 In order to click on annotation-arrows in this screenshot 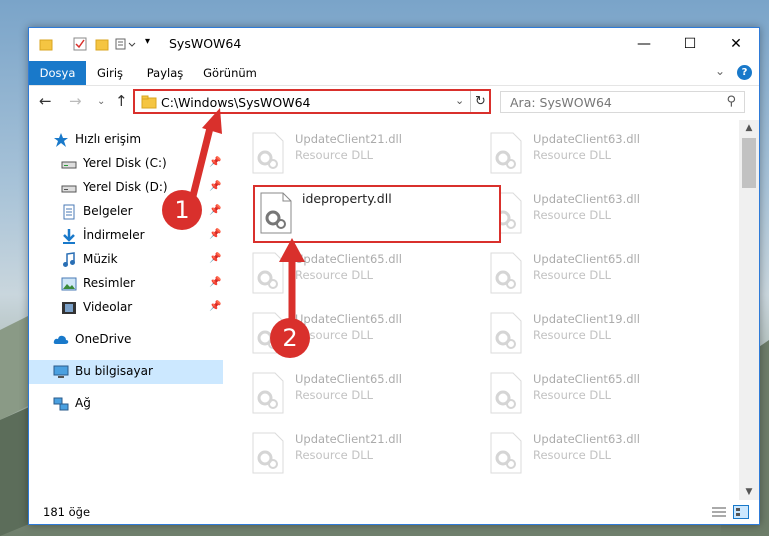, I will do `click(246, 216)`.